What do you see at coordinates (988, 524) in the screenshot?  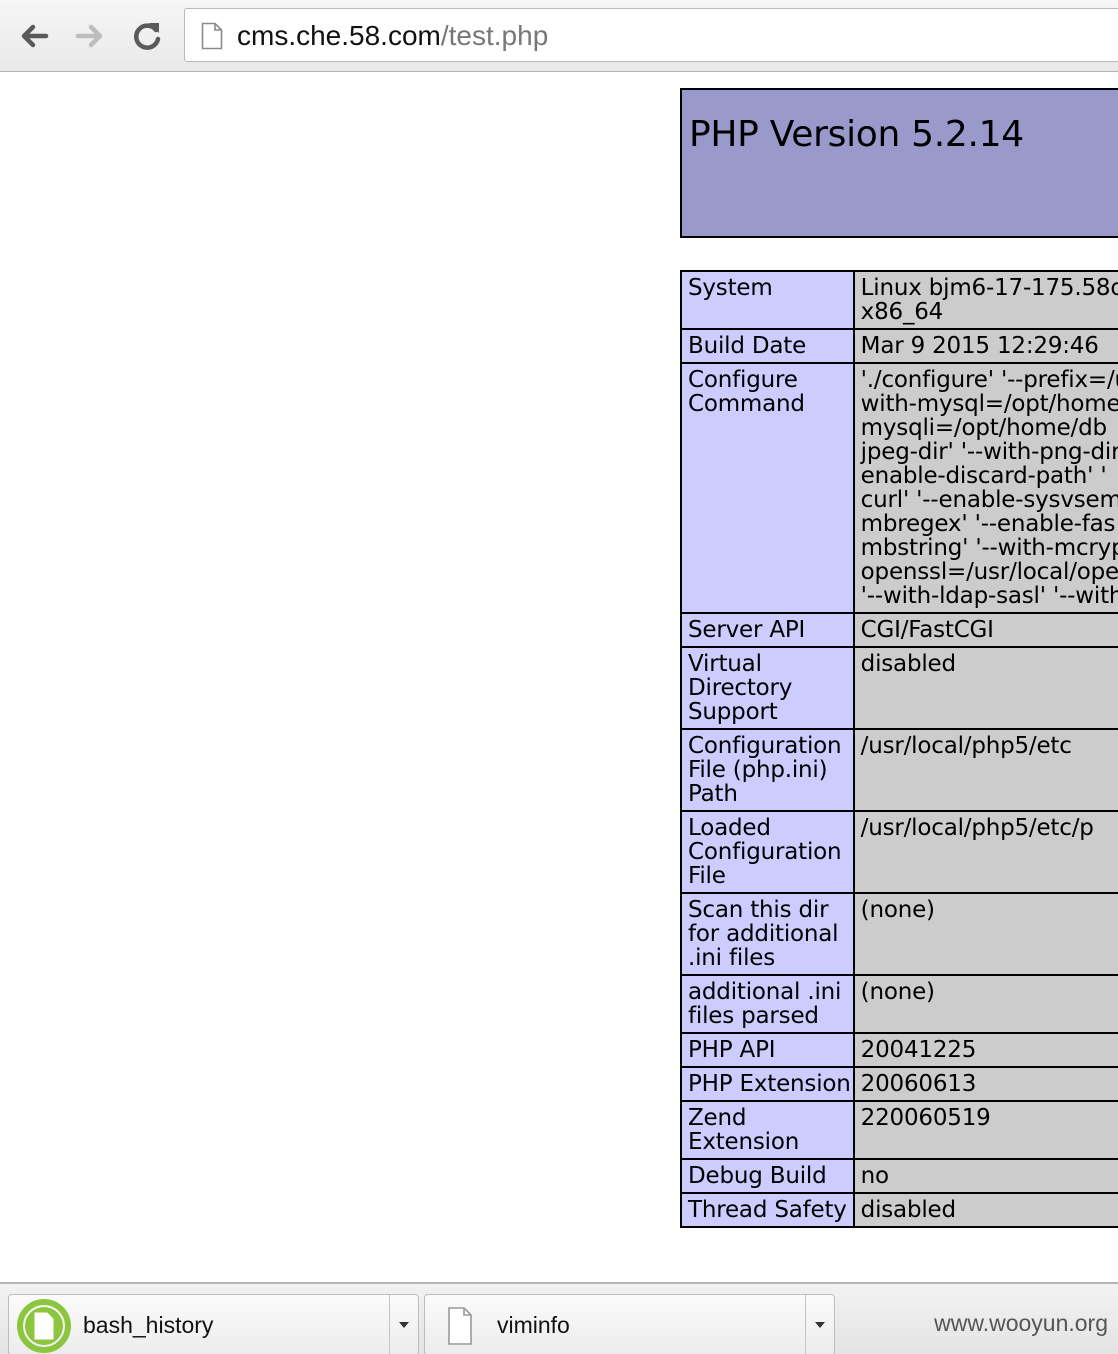 I see `phpinfo-value-line: mbregex' '--enable-fas` at bounding box center [988, 524].